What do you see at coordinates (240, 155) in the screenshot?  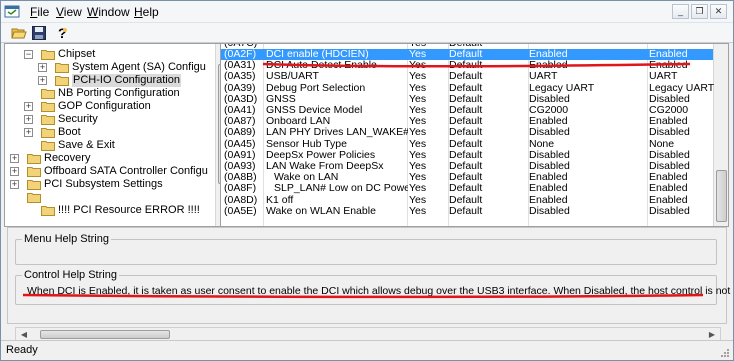 I see `grid-cell-id: (0A91)` at bounding box center [240, 155].